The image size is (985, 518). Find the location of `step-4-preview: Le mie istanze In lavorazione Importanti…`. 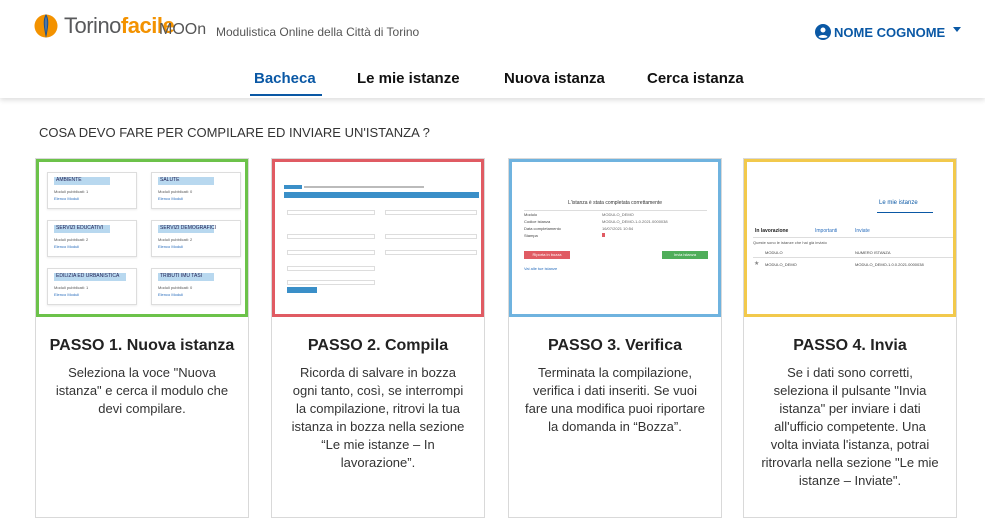

step-4-preview: Le mie istanze In lavorazione Importanti… is located at coordinates (850, 238).